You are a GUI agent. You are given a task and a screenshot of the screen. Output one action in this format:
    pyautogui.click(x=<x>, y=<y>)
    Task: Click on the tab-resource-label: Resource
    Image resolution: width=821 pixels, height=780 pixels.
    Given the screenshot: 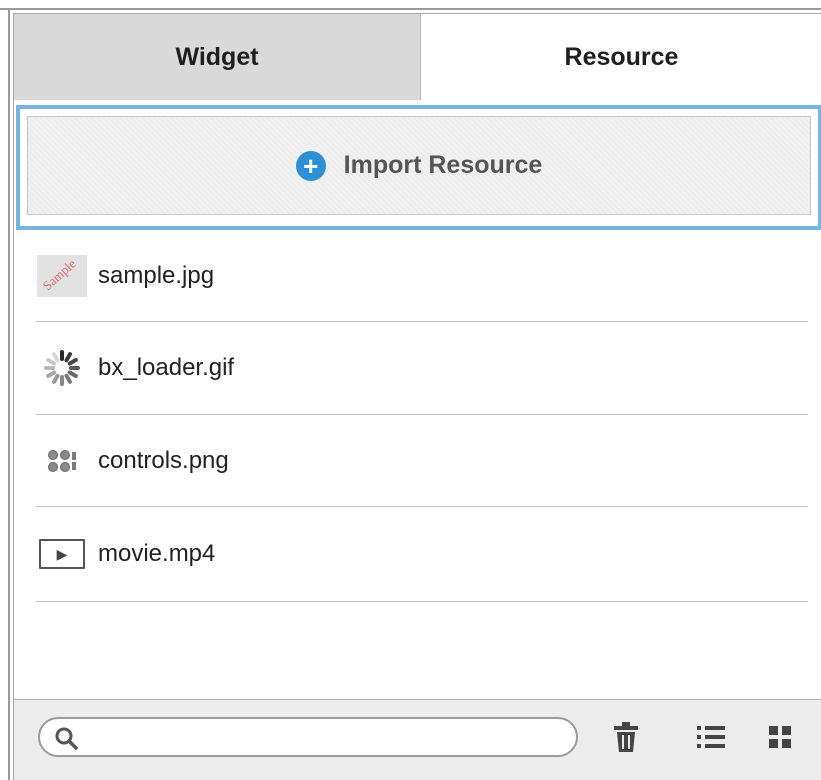 What is the action you would take?
    pyautogui.click(x=621, y=56)
    